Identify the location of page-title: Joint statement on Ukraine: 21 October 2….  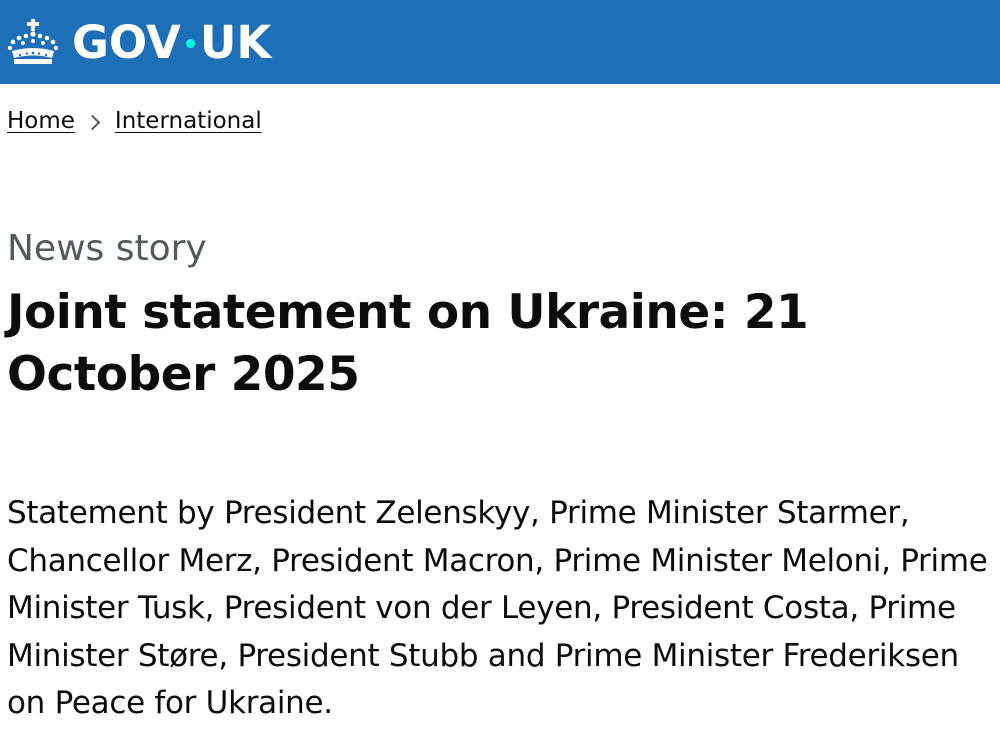
(408, 343).